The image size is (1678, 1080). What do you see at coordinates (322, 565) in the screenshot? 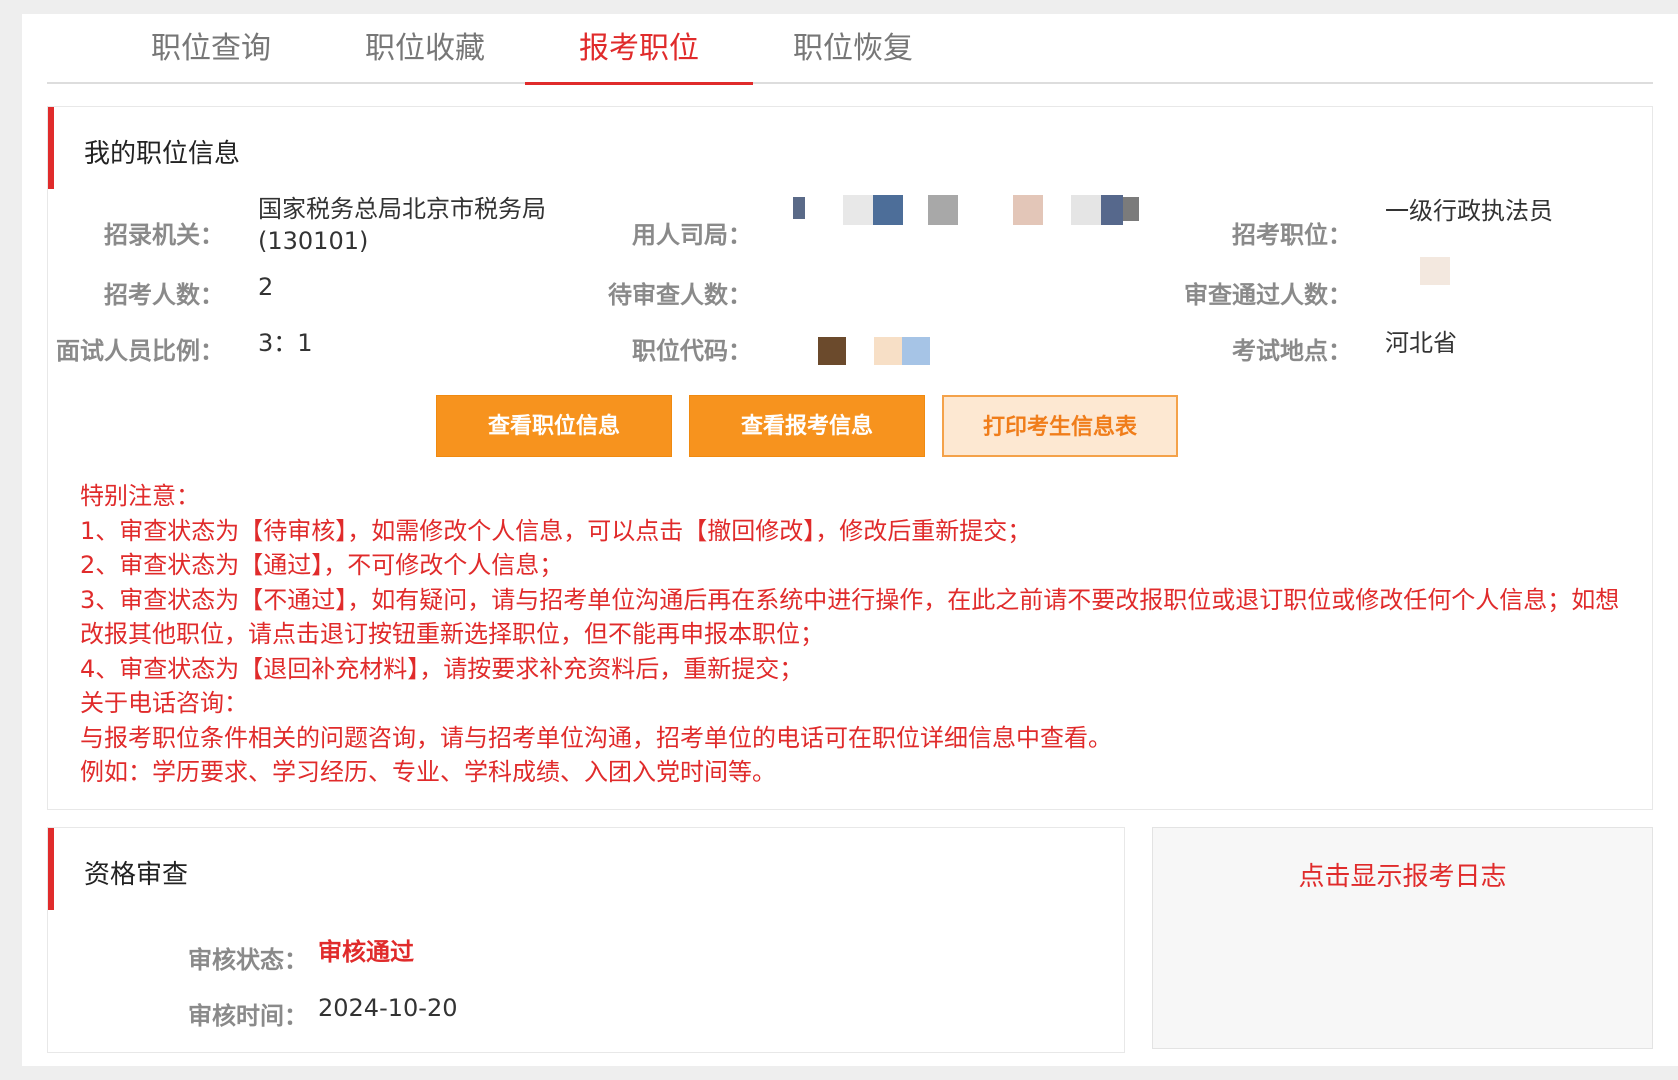
I see `notice-line: 2、审查状态为【通过】，不可修改个人信息；` at bounding box center [322, 565].